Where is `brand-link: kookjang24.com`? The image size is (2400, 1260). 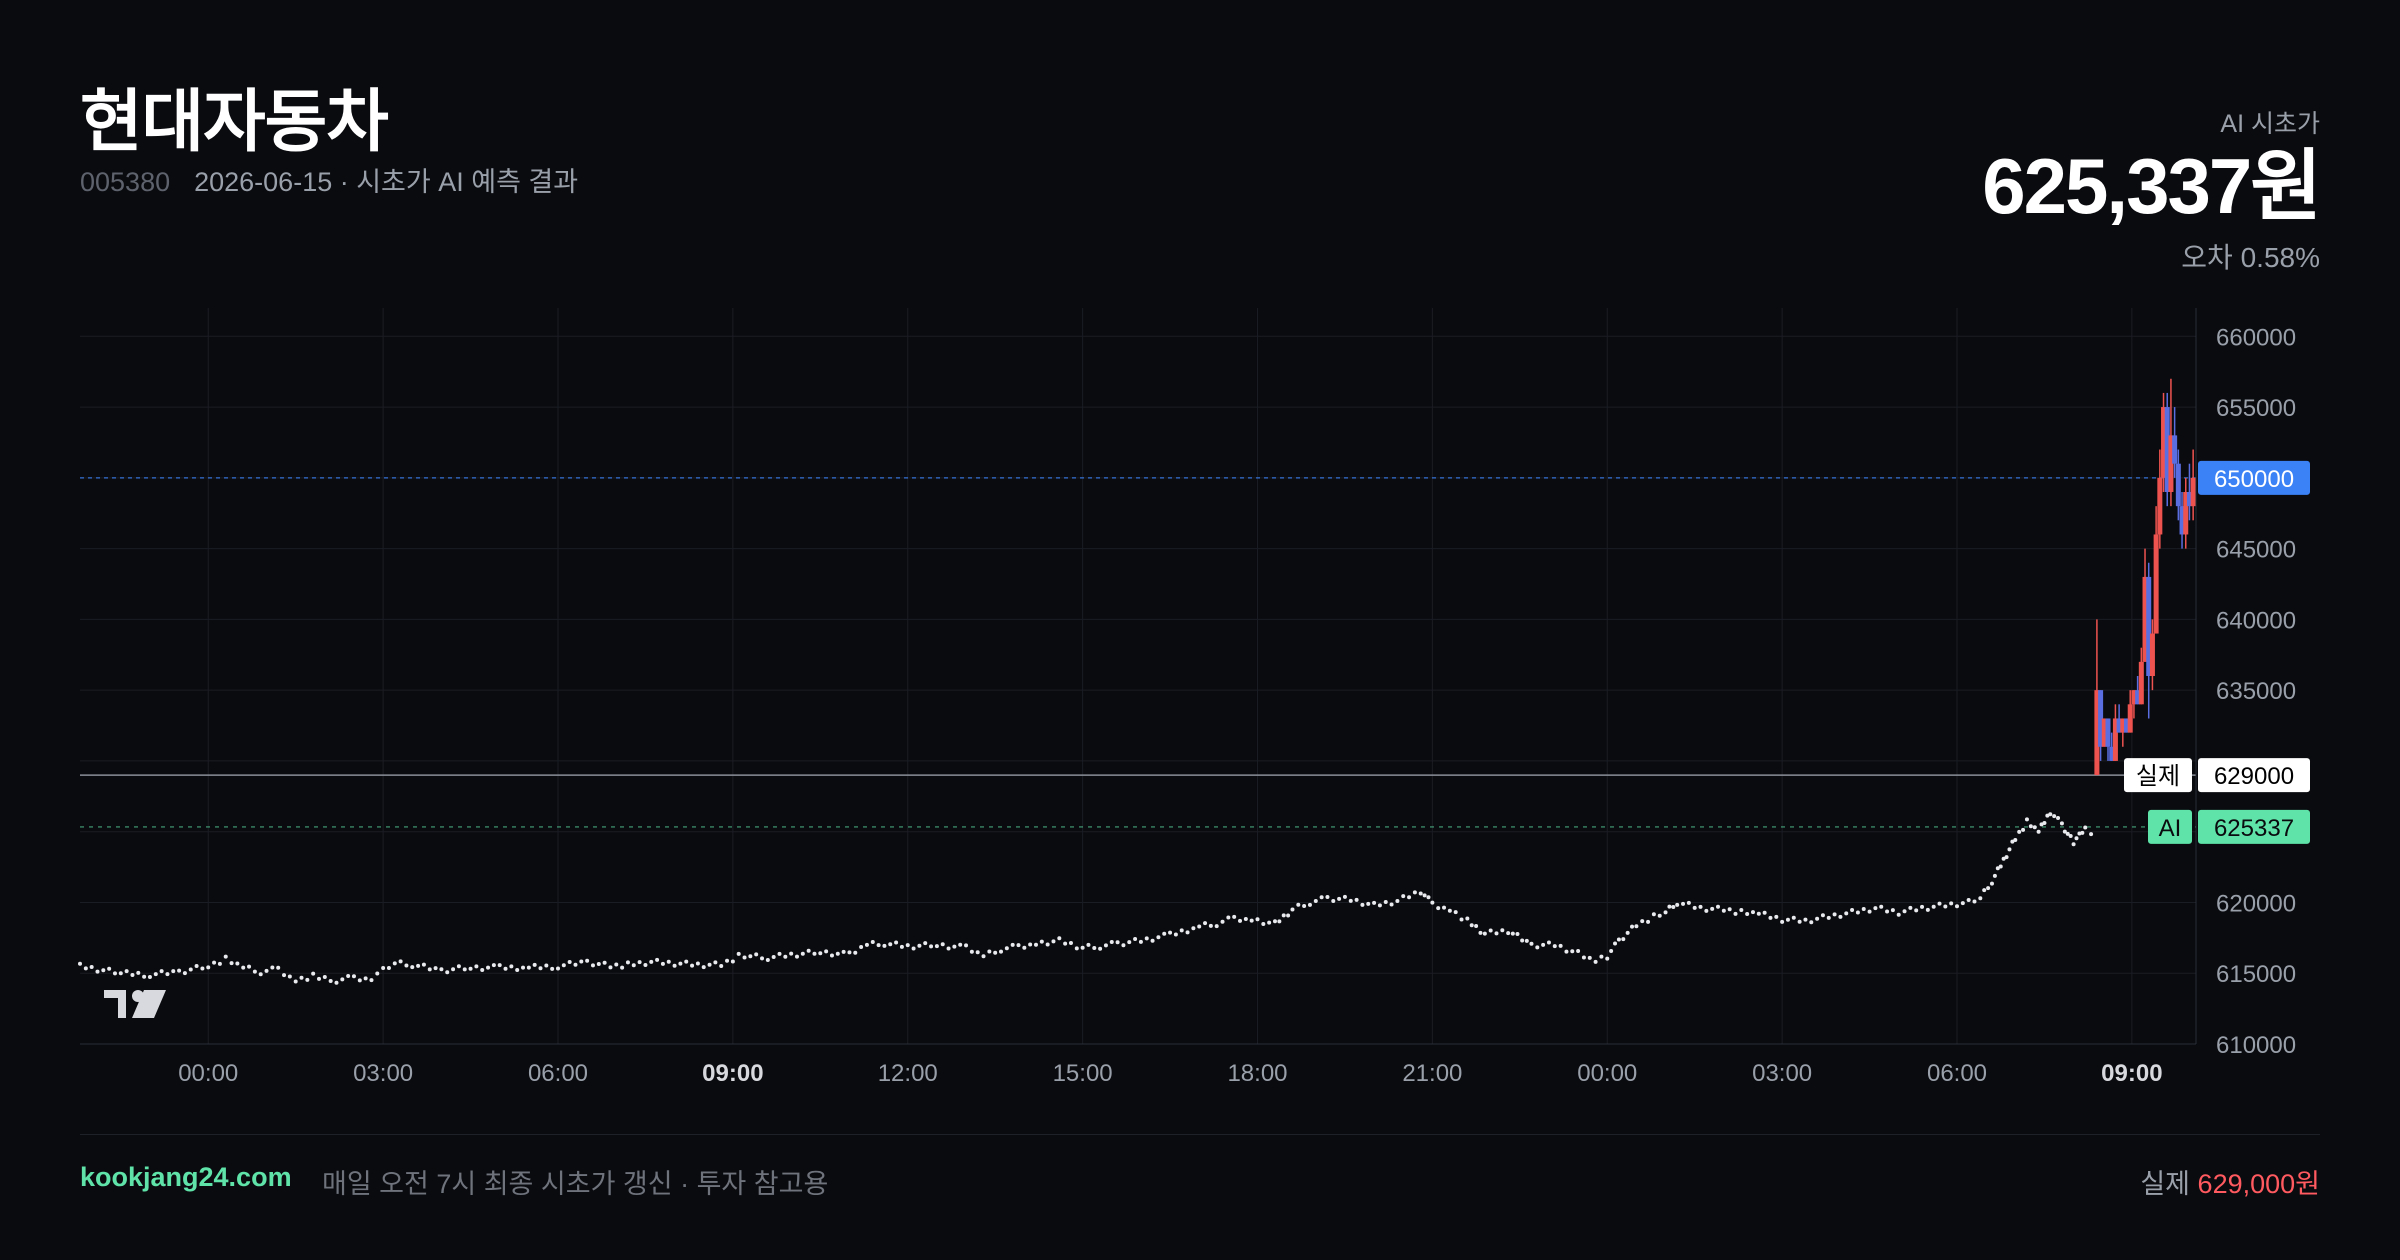
brand-link: kookjang24.com is located at coordinates (186, 1177).